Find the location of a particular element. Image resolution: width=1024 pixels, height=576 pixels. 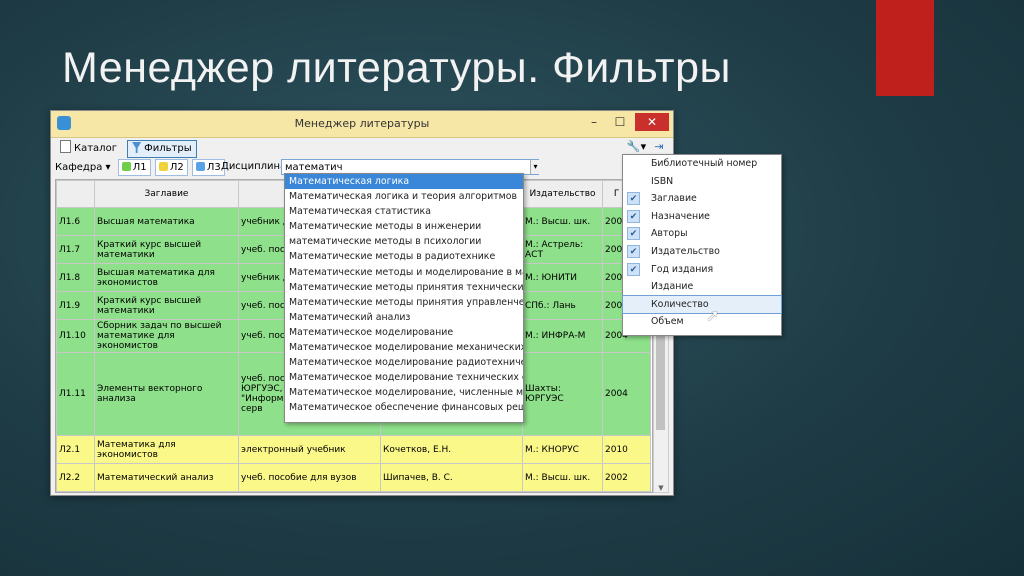

minimize-button: – is located at coordinates (594, 122).